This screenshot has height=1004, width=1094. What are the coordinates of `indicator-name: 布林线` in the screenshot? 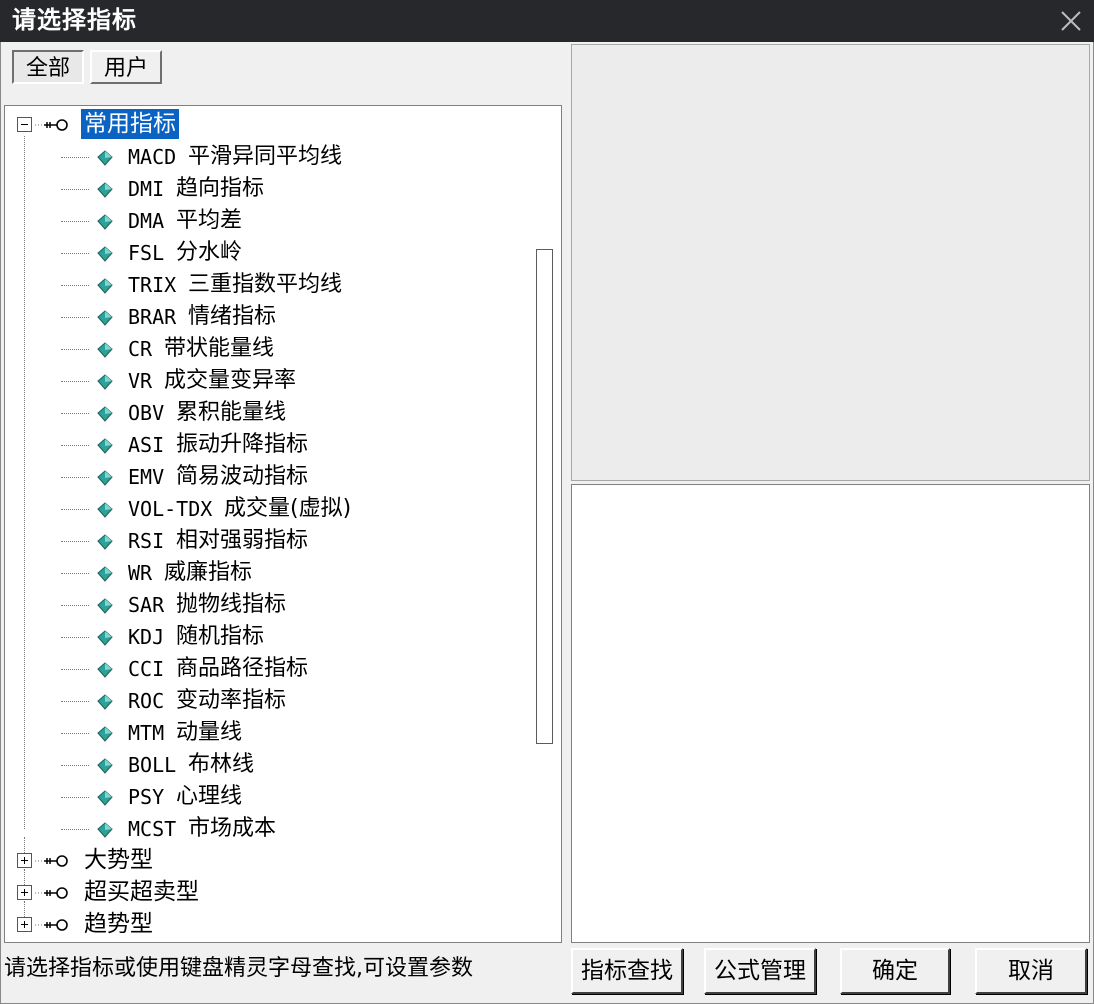 It's located at (221, 764).